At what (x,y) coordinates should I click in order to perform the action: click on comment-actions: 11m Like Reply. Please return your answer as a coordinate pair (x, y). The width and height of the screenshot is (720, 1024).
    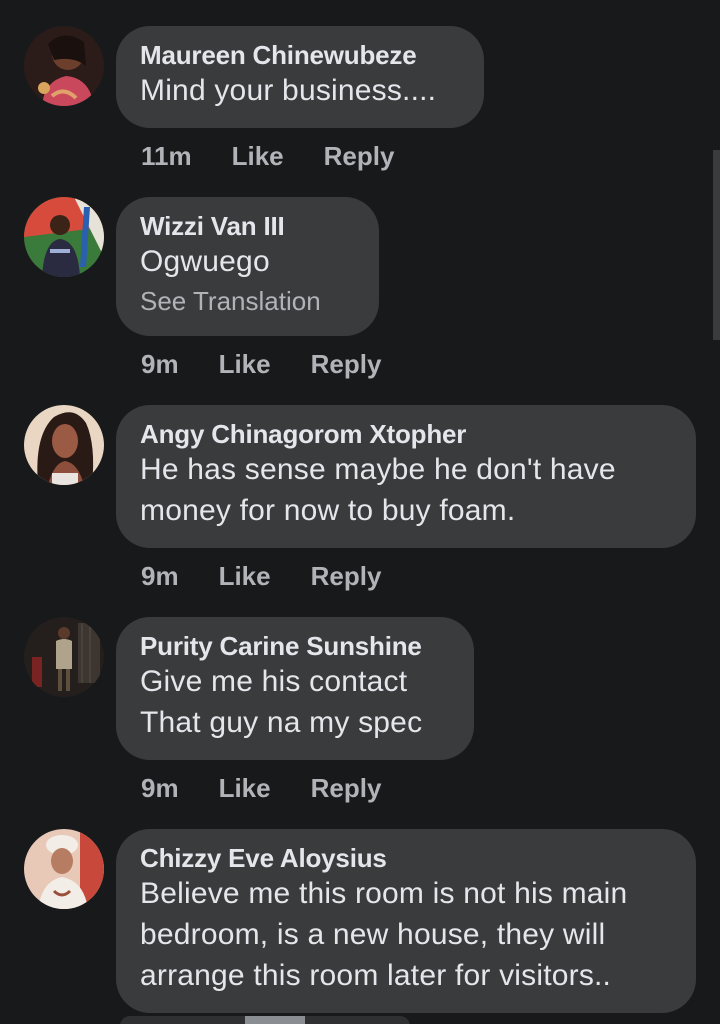
    Looking at the image, I should click on (267, 156).